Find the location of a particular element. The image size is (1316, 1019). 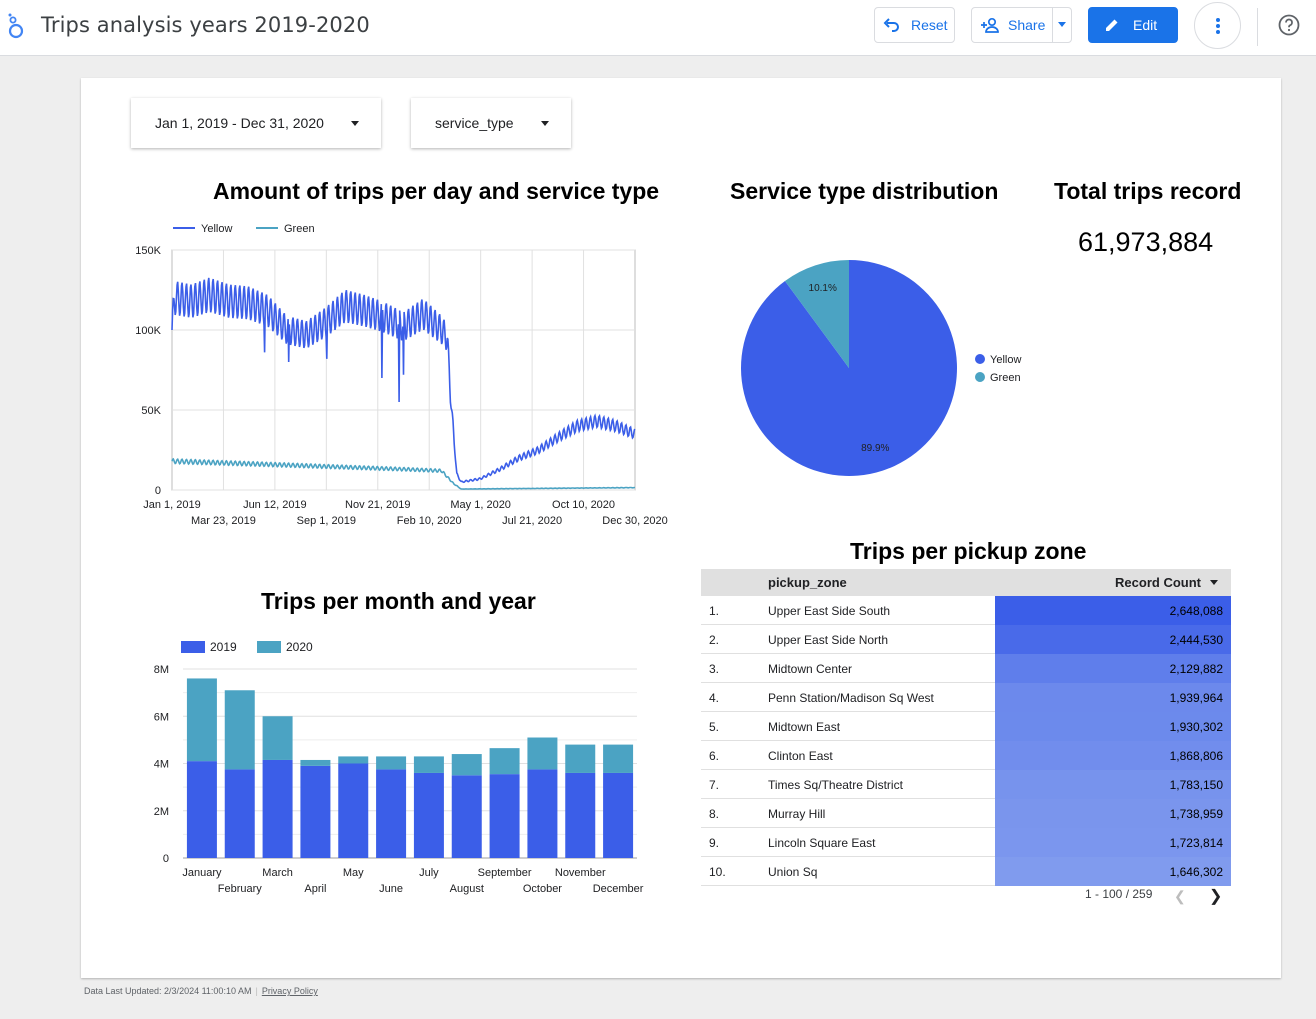

row-index: 8. is located at coordinates (714, 814).